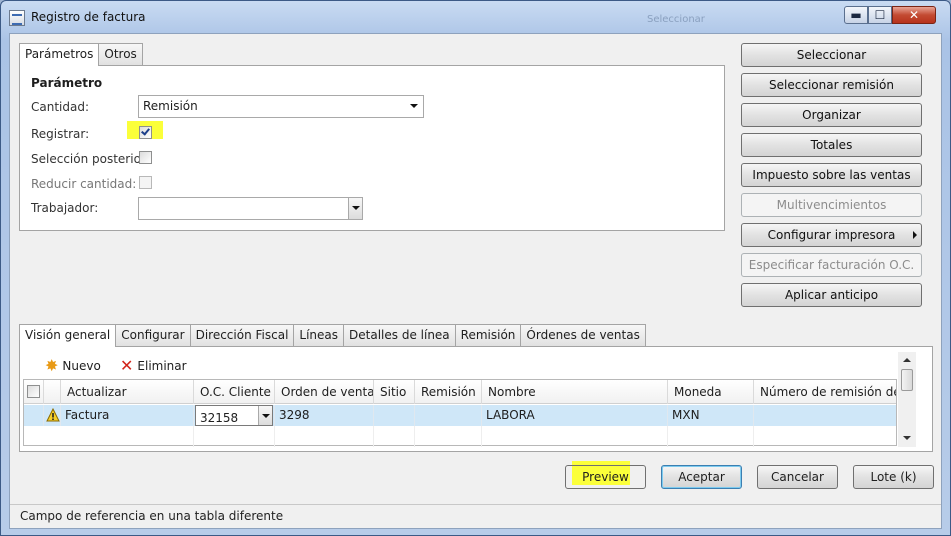  What do you see at coordinates (399, 335) in the screenshot?
I see `tab-detalles-linea: Detalles de línea` at bounding box center [399, 335].